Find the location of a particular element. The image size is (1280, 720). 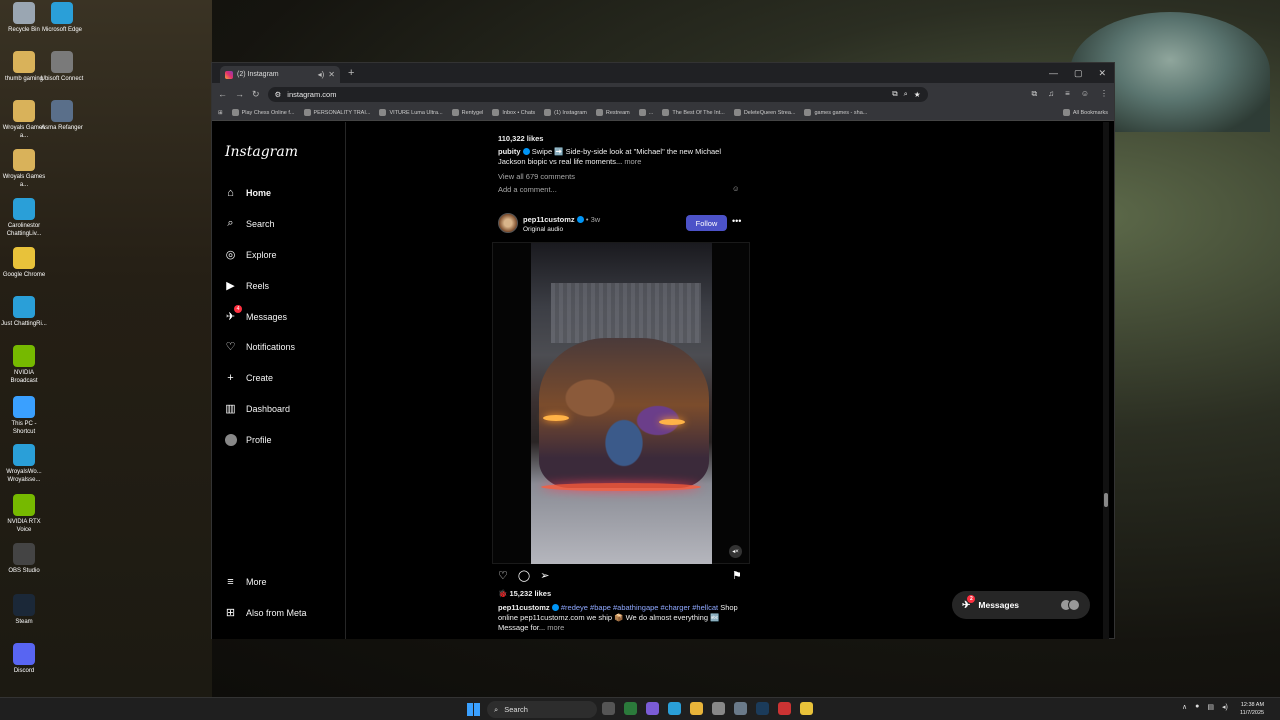

settings-icon is located at coordinates (740, 708).